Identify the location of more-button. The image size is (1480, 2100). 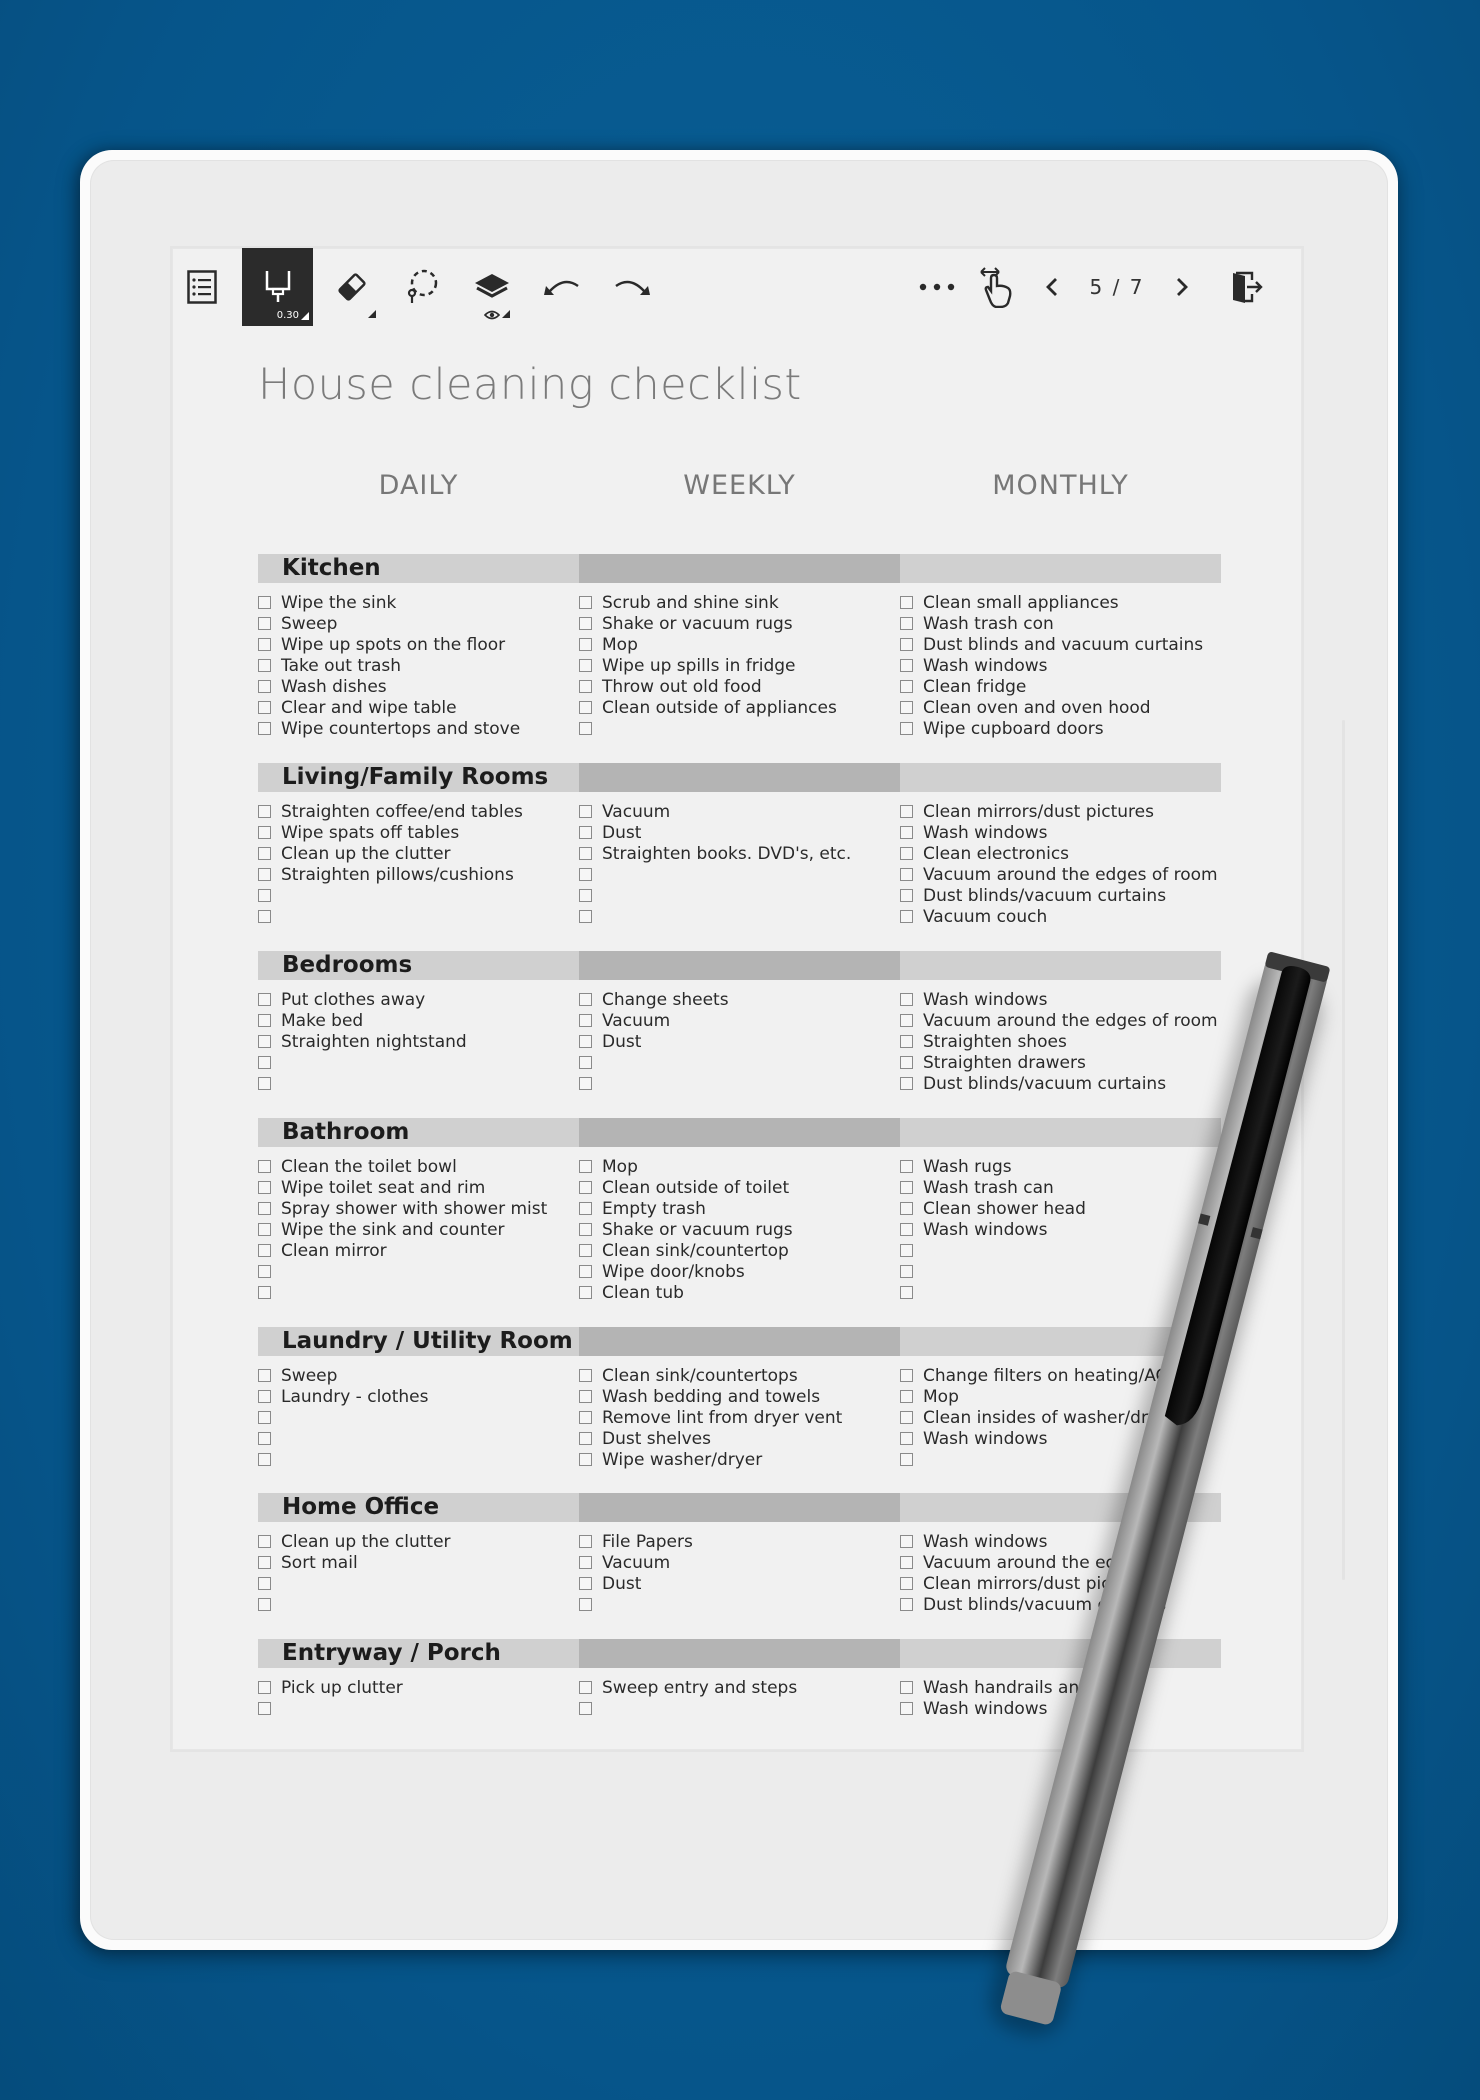
(937, 287).